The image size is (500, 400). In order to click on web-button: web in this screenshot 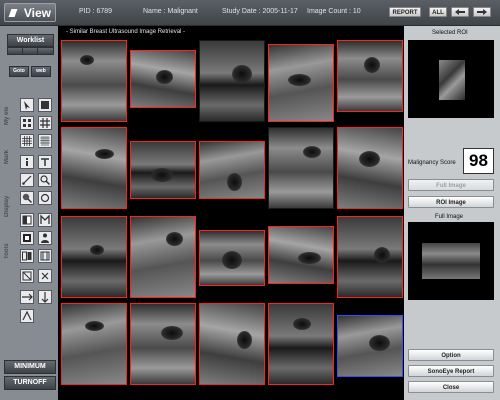, I will do `click(41, 71)`.